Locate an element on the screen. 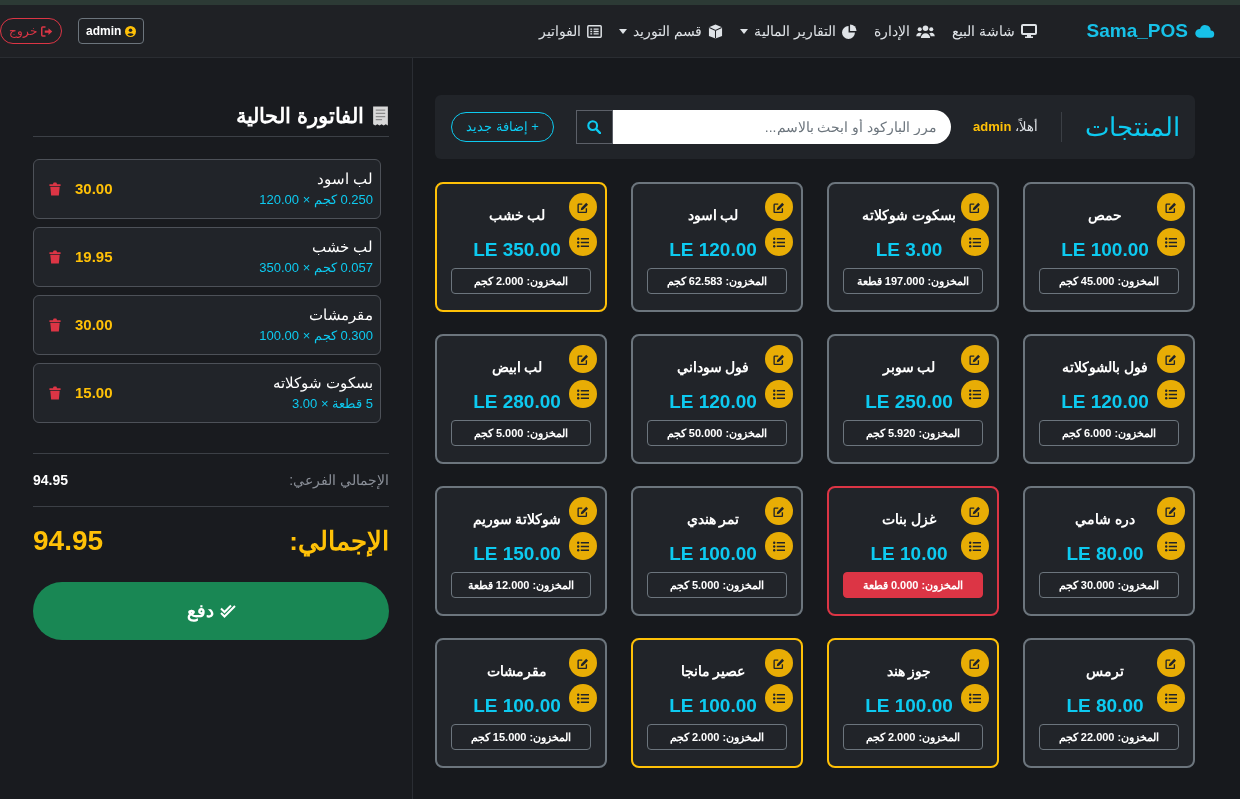  nav-link: شاشة البيع is located at coordinates (994, 31).